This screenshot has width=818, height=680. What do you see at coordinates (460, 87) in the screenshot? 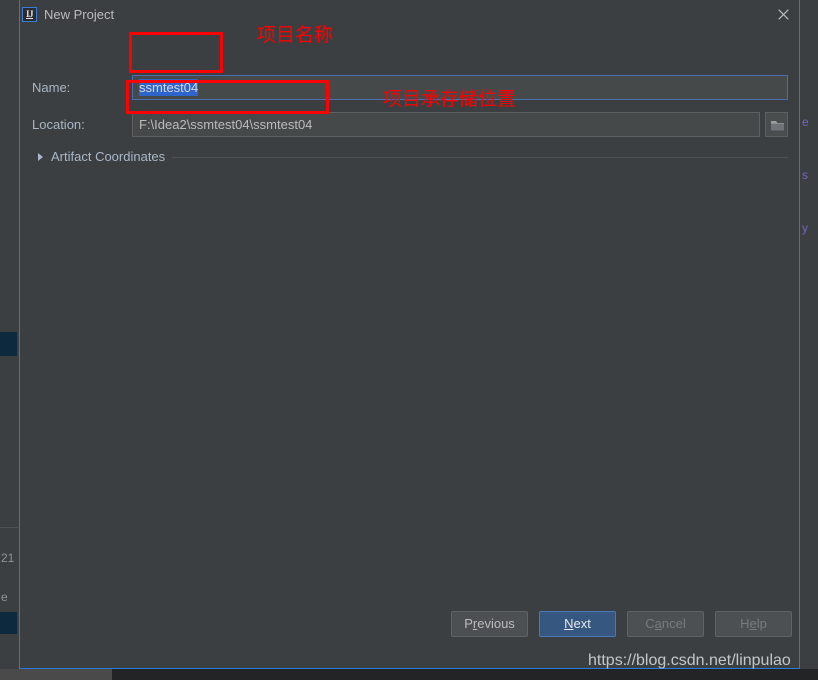
I see `project-name-input: ssmtest04` at bounding box center [460, 87].